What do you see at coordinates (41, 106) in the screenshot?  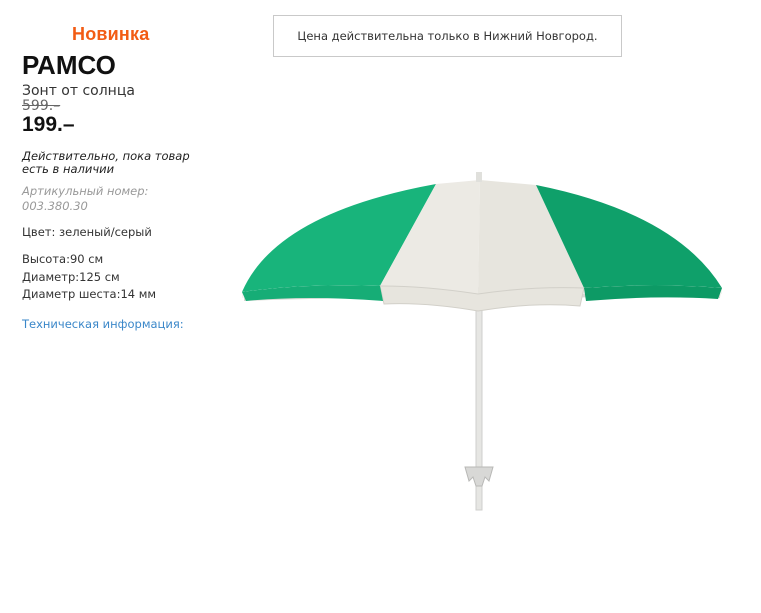 I see `old-price: 599.–` at bounding box center [41, 106].